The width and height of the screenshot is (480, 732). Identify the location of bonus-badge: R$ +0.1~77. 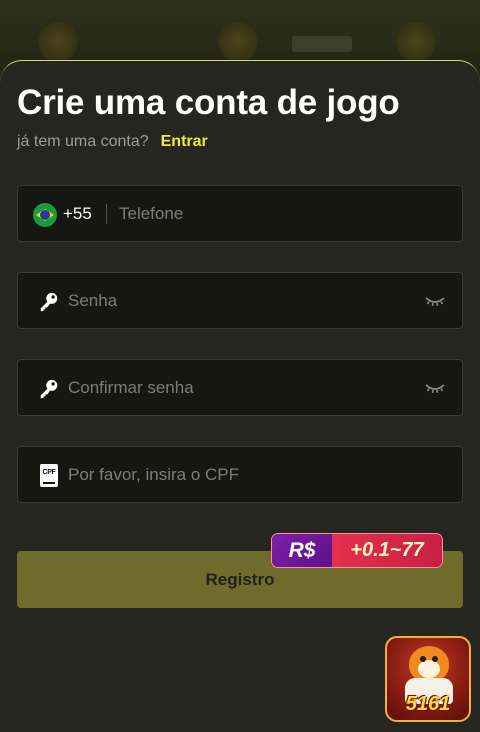
(357, 550).